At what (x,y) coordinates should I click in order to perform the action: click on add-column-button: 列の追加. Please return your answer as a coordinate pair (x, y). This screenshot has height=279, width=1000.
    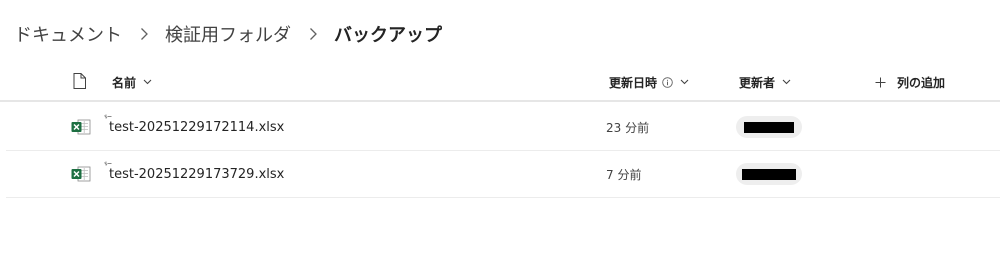
    Looking at the image, I should click on (910, 82).